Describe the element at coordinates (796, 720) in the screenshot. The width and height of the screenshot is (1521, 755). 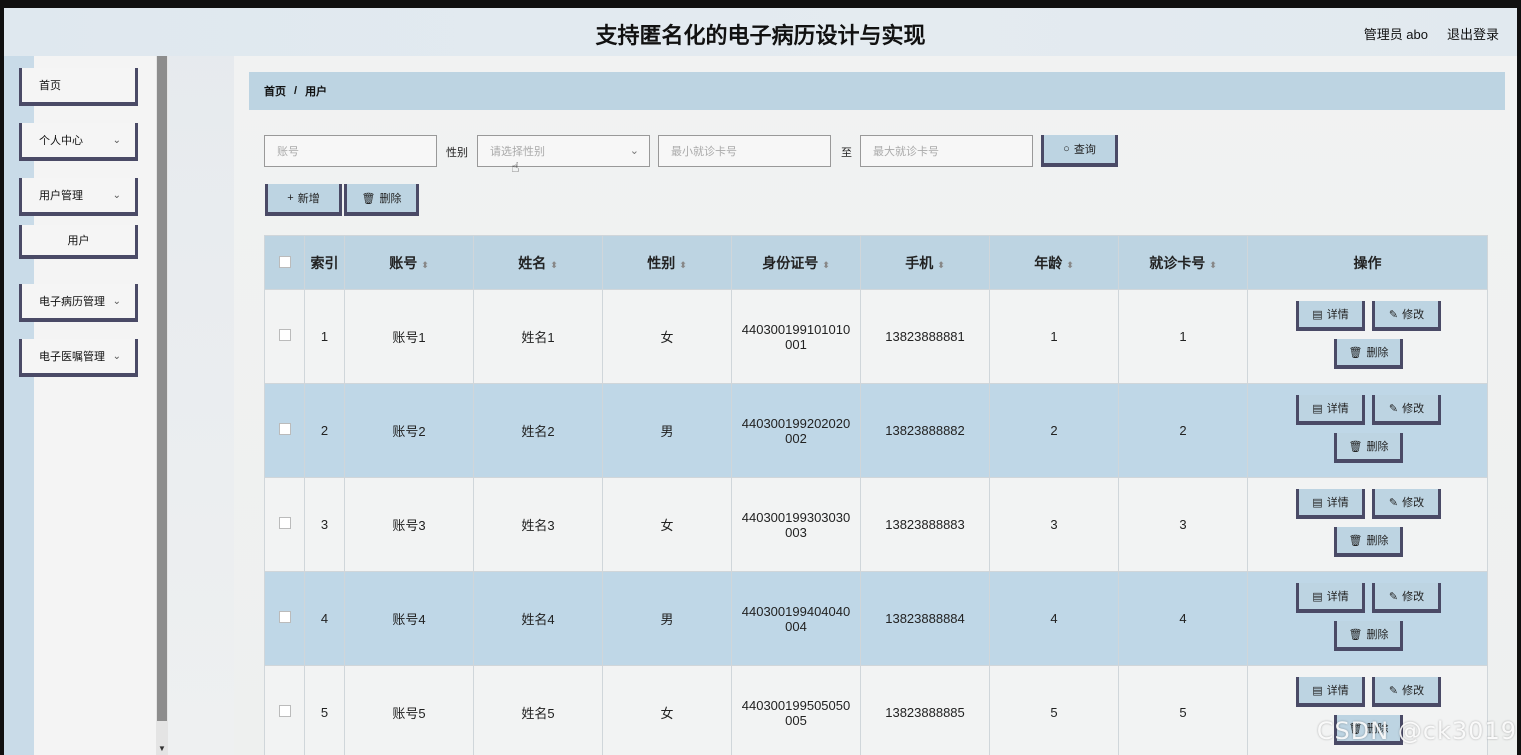
I see `id-number-line2: 005` at that location.